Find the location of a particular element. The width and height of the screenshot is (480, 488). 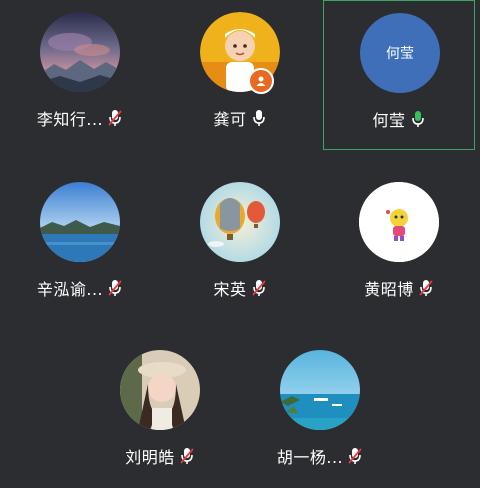

participant-tile-7: 刘明皓 is located at coordinates (160, 413).